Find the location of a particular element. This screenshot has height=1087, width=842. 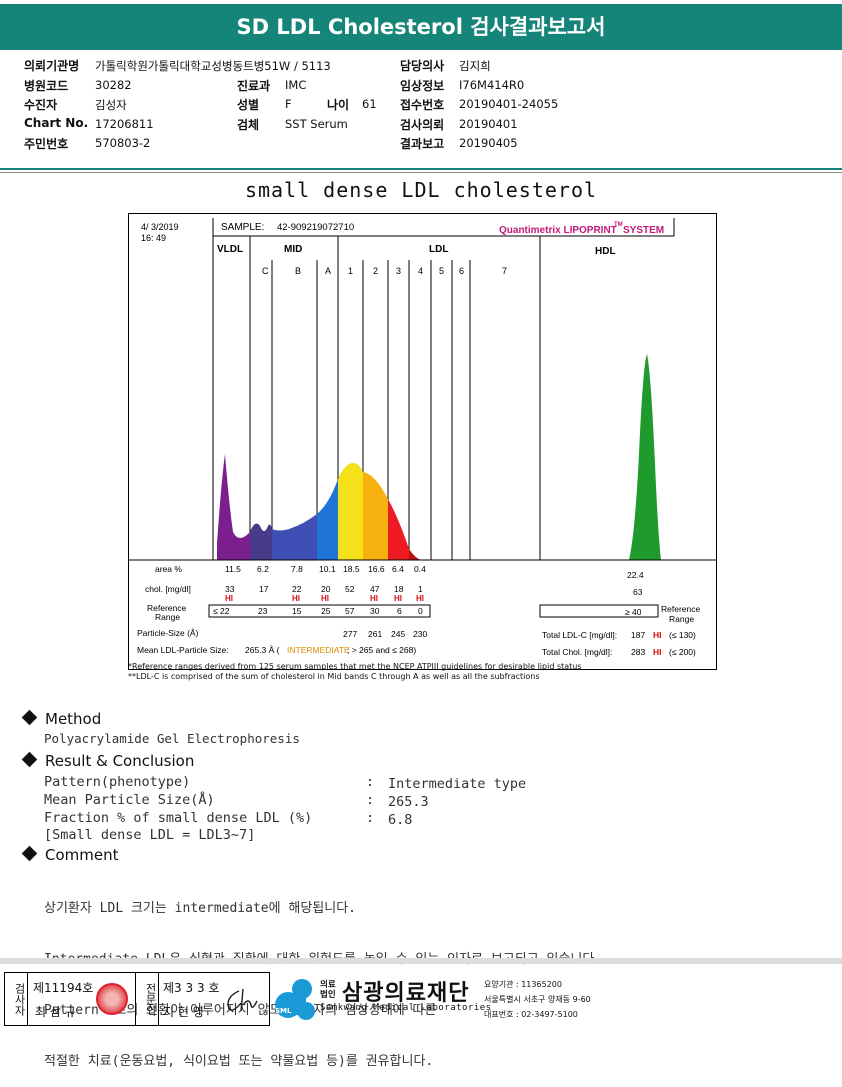

hospital-value: 가톨릭학원가톨릭대학교성병동트병51W / 5113 is located at coordinates (213, 66).